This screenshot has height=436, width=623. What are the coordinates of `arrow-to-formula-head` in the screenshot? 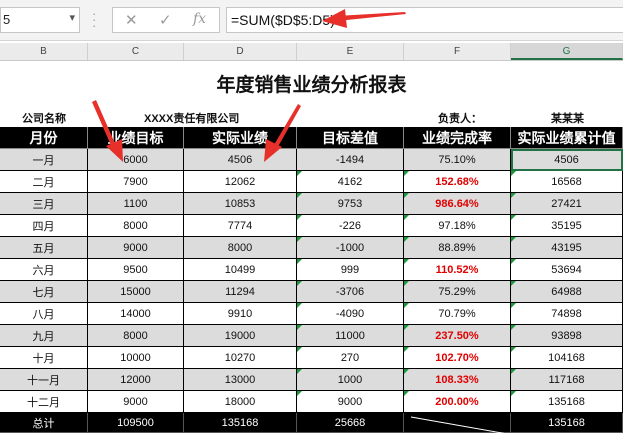 It's located at (334, 18).